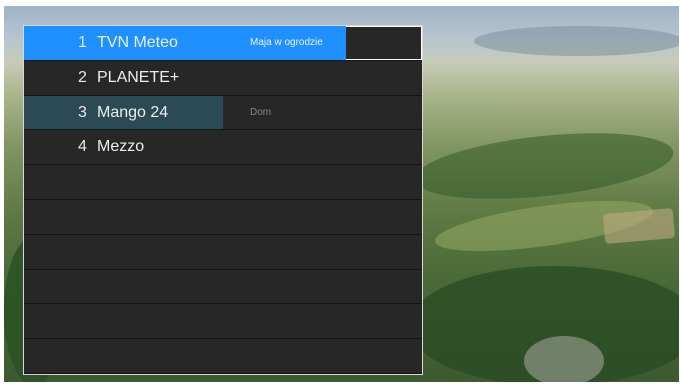 The image size is (680, 386). I want to click on channel-name: Mango 24, so click(133, 112).